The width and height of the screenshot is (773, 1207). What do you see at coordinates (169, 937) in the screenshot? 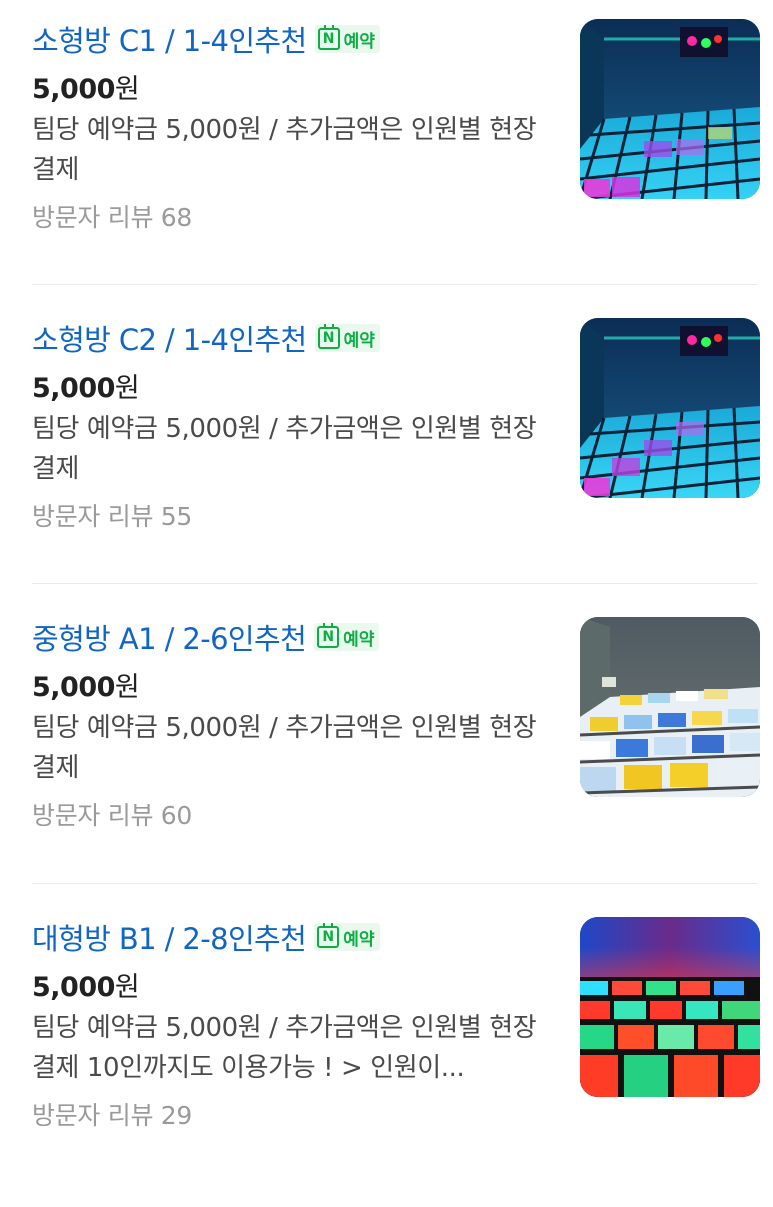
I see `room-title: 대형방 B1 / 2-8인추천` at bounding box center [169, 937].